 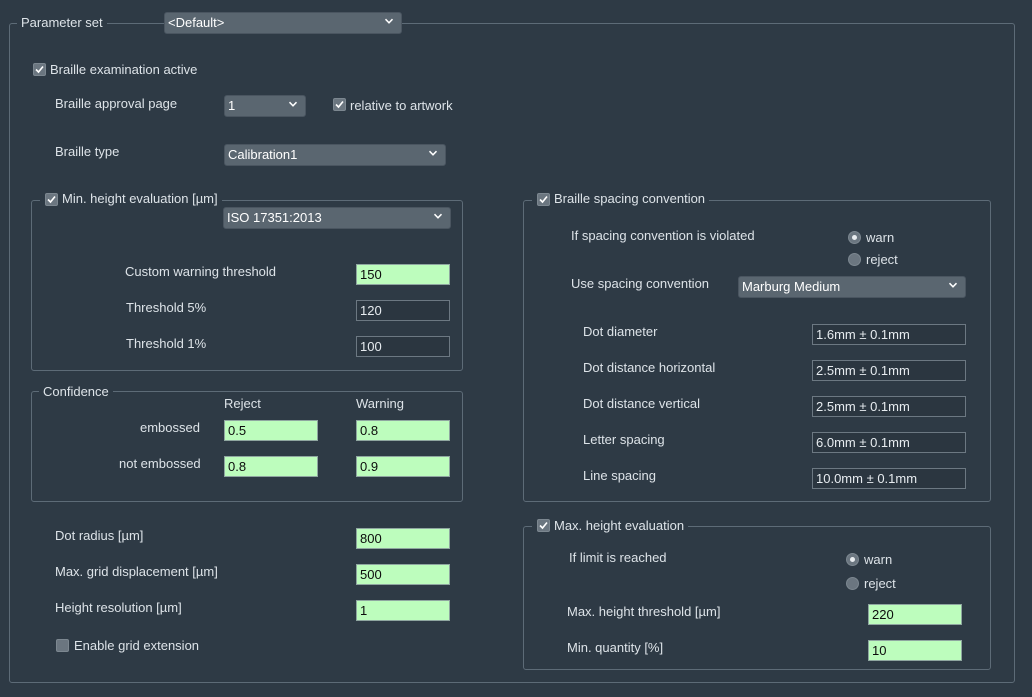 What do you see at coordinates (137, 645) in the screenshot?
I see `grid-extension-label: Enable grid extension` at bounding box center [137, 645].